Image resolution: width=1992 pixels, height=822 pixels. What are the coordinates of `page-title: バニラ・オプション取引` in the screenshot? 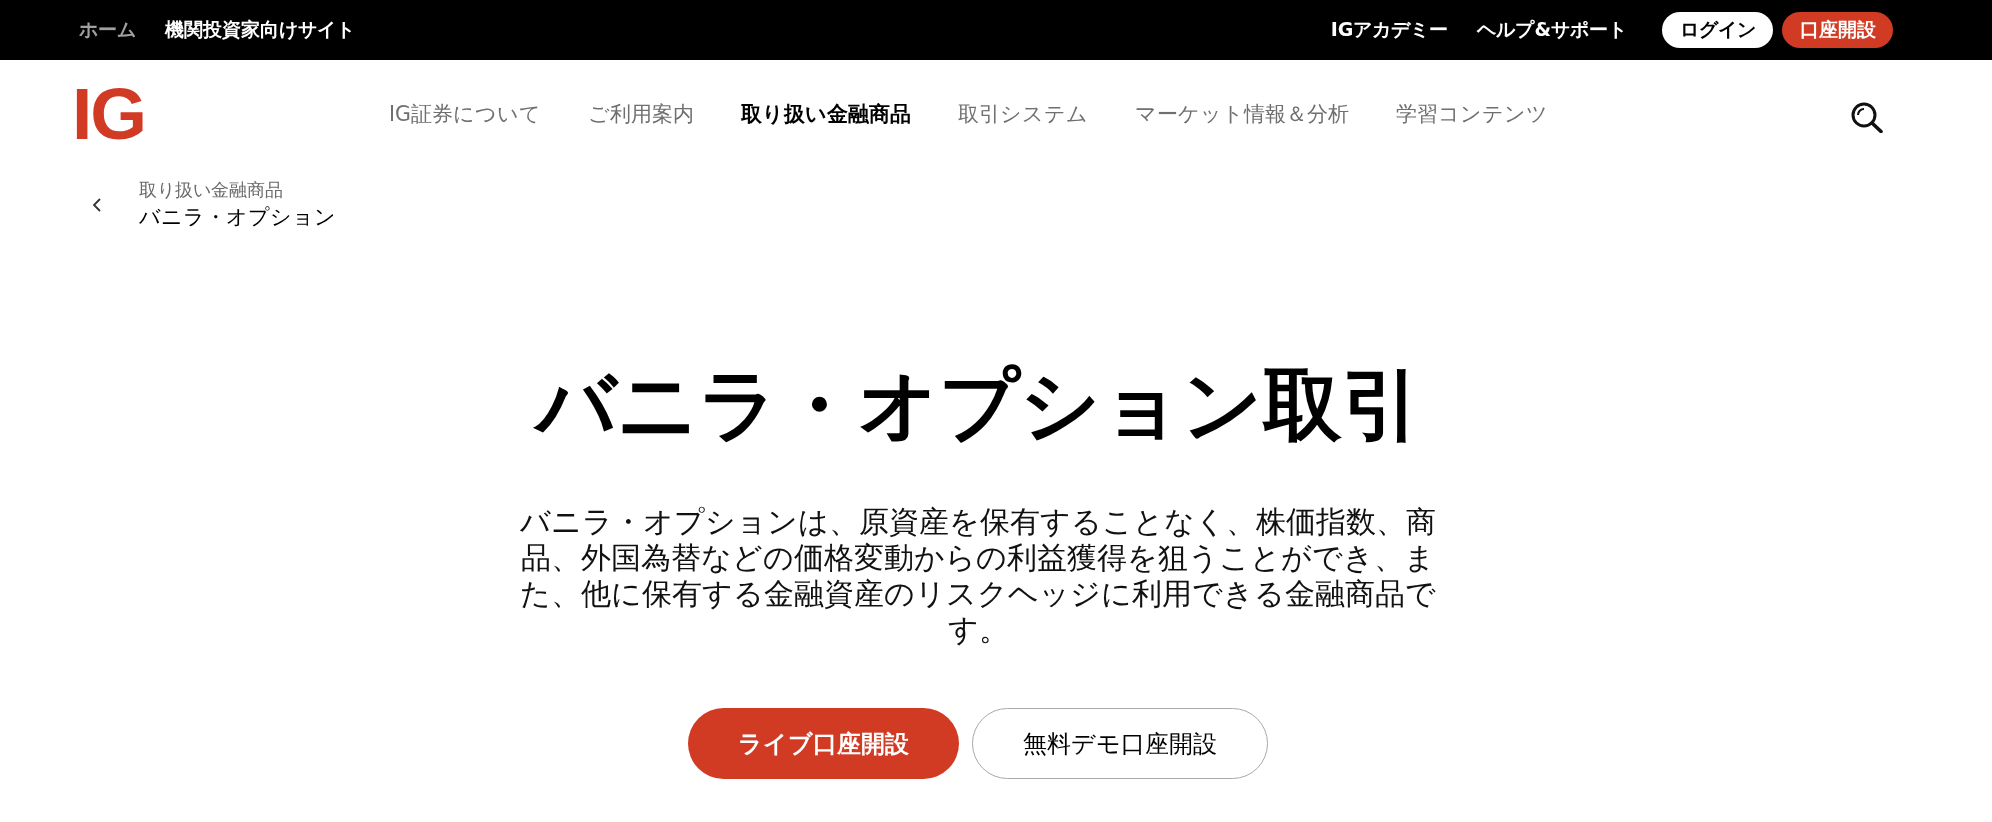 It's located at (978, 405).